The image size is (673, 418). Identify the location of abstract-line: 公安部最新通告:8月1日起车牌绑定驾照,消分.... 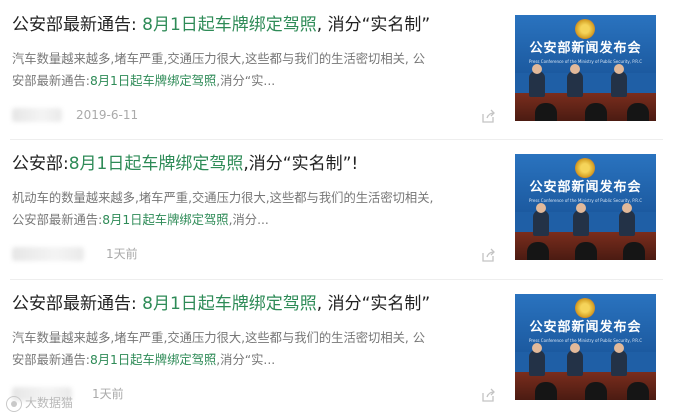
(258, 220).